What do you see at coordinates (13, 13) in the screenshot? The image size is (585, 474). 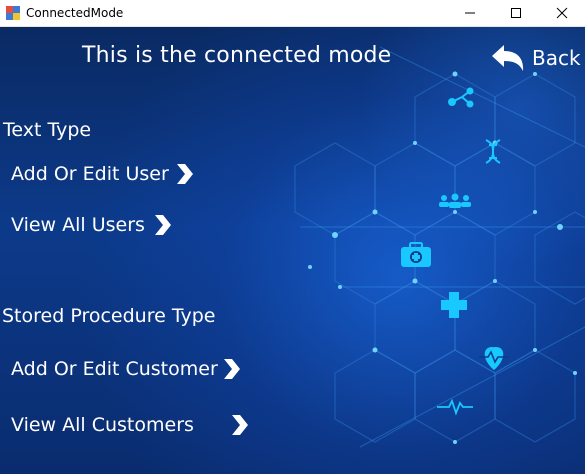 I see `app-icon` at bounding box center [13, 13].